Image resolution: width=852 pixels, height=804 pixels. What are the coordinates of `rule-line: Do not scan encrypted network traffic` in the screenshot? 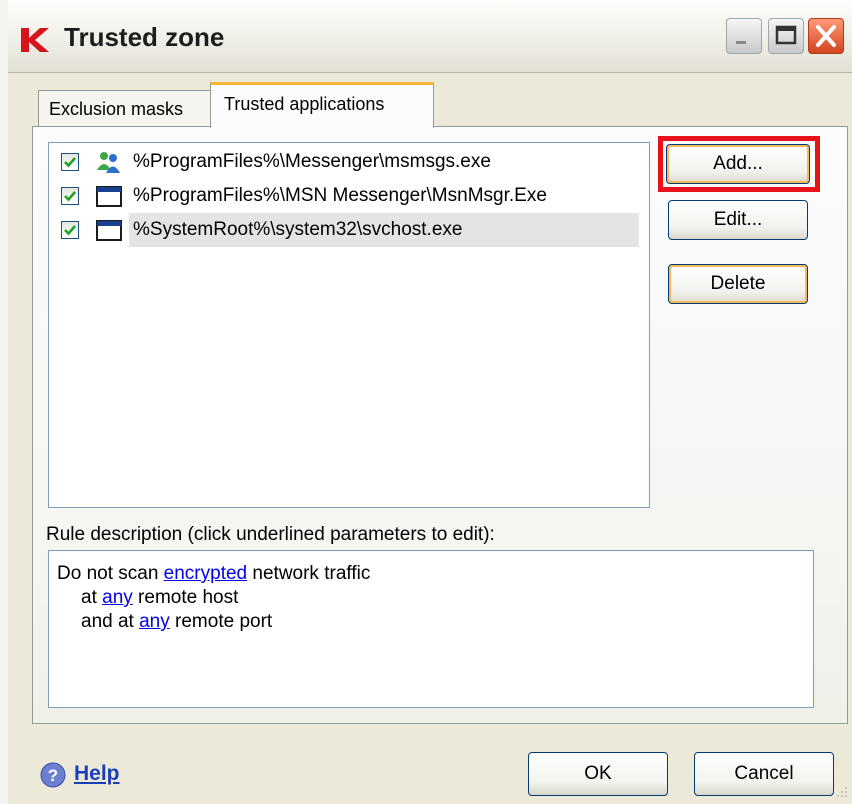 It's located at (213, 574).